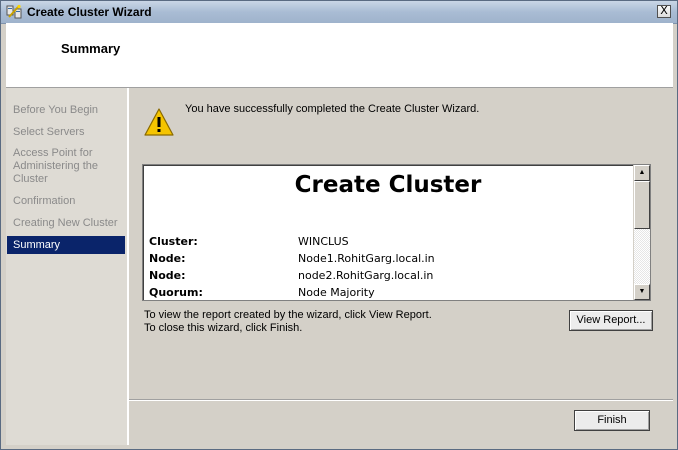 The width and height of the screenshot is (678, 450). What do you see at coordinates (641, 232) in the screenshot?
I see `report-scrollbar: ▲ ▼` at bounding box center [641, 232].